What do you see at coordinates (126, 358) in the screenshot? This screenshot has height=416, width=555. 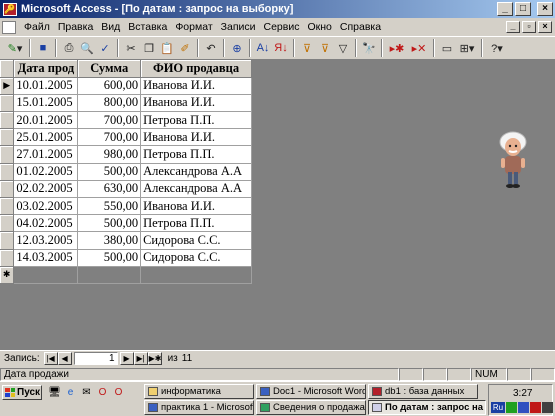 I see `next-record-button: ▶` at bounding box center [126, 358].